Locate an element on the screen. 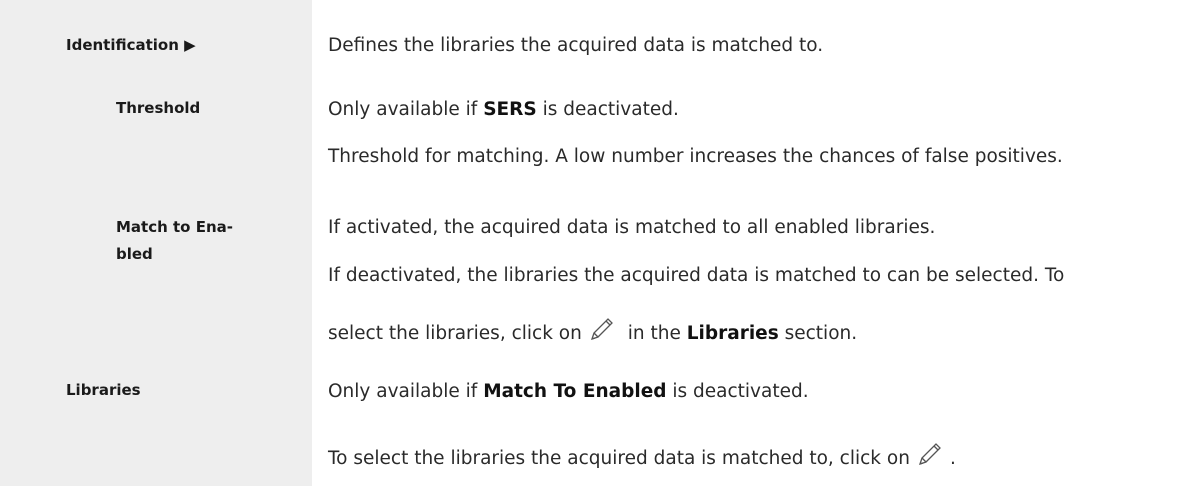  desc-threshold-line1: Only available if SERS is deactivated. is located at coordinates (503, 110).